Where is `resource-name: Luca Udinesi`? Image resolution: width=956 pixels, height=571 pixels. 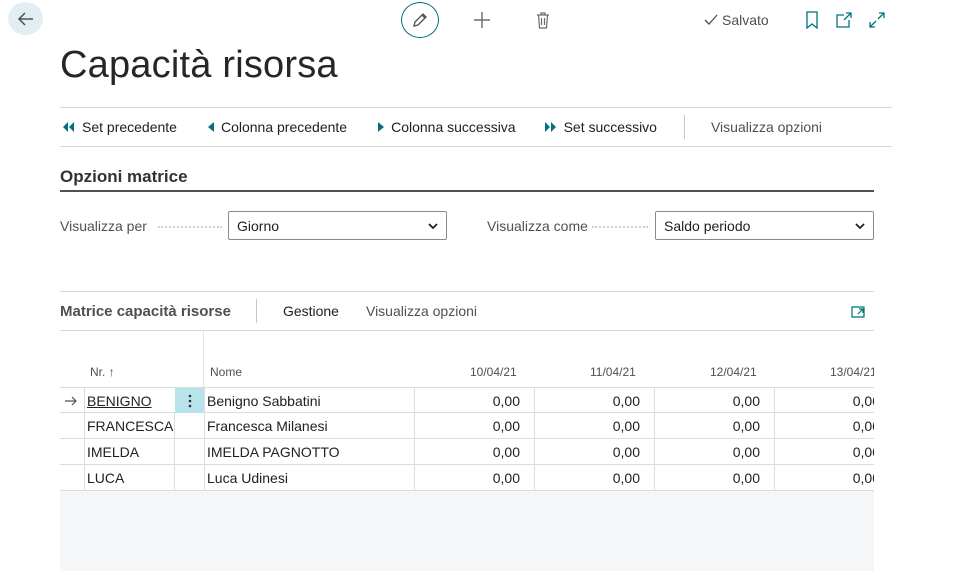
resource-name: Luca Udinesi is located at coordinates (247, 477).